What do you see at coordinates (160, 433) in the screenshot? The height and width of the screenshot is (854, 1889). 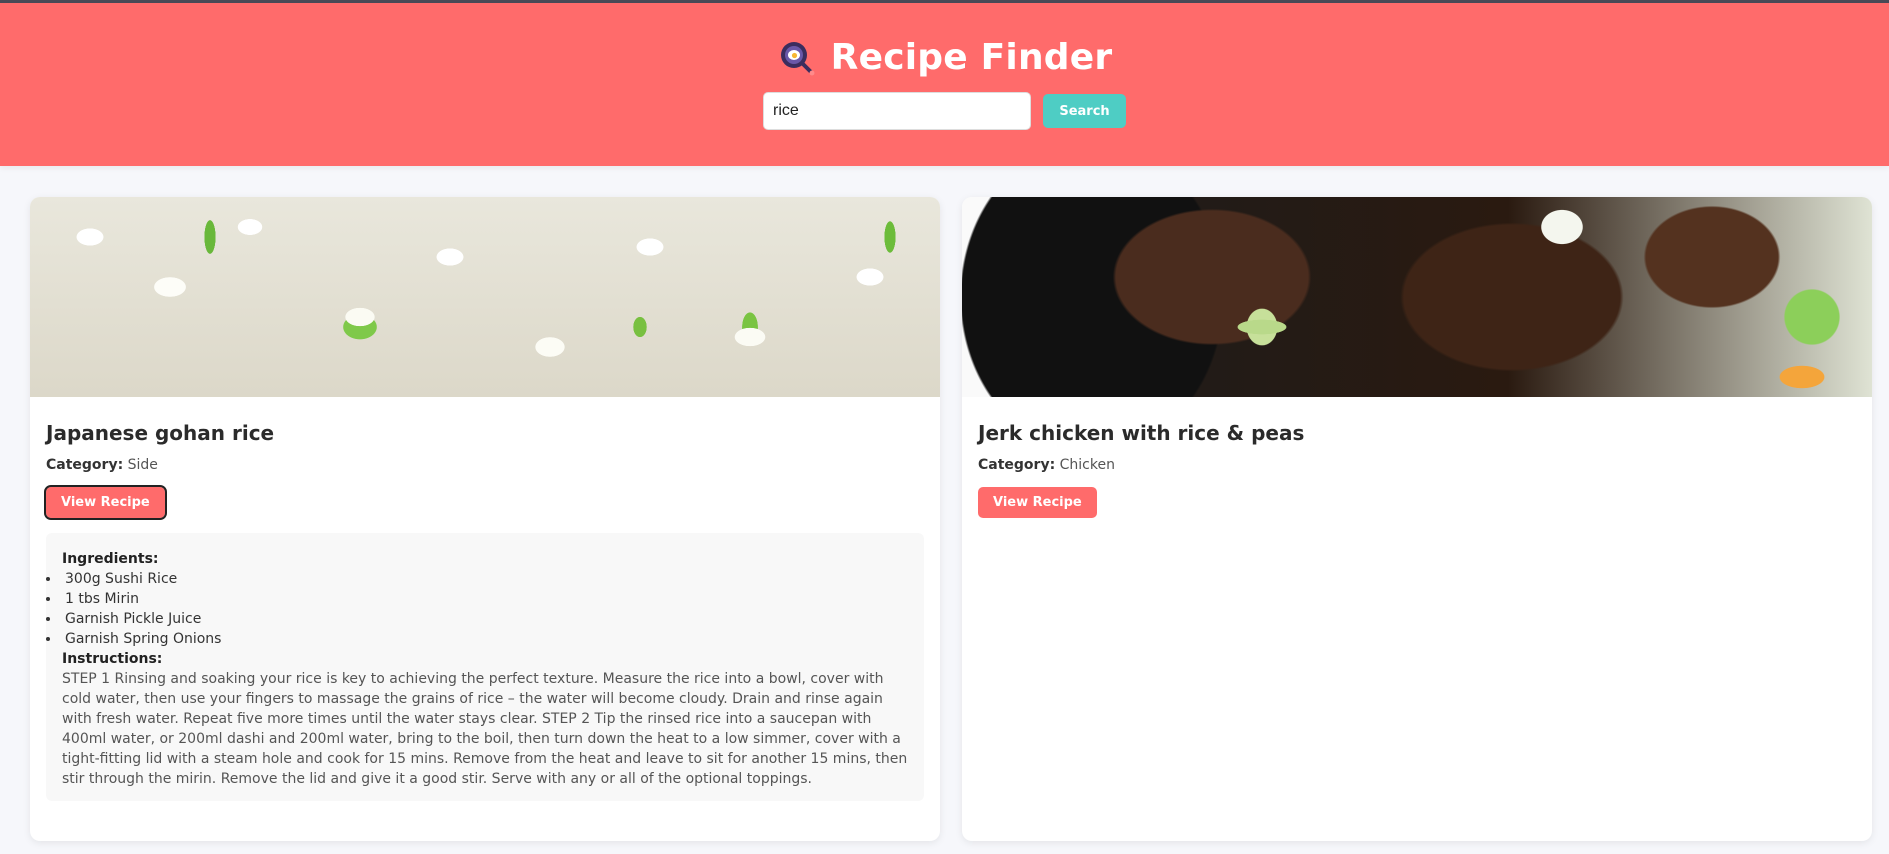 I see `recipe-title: Japanese gohan rice` at bounding box center [160, 433].